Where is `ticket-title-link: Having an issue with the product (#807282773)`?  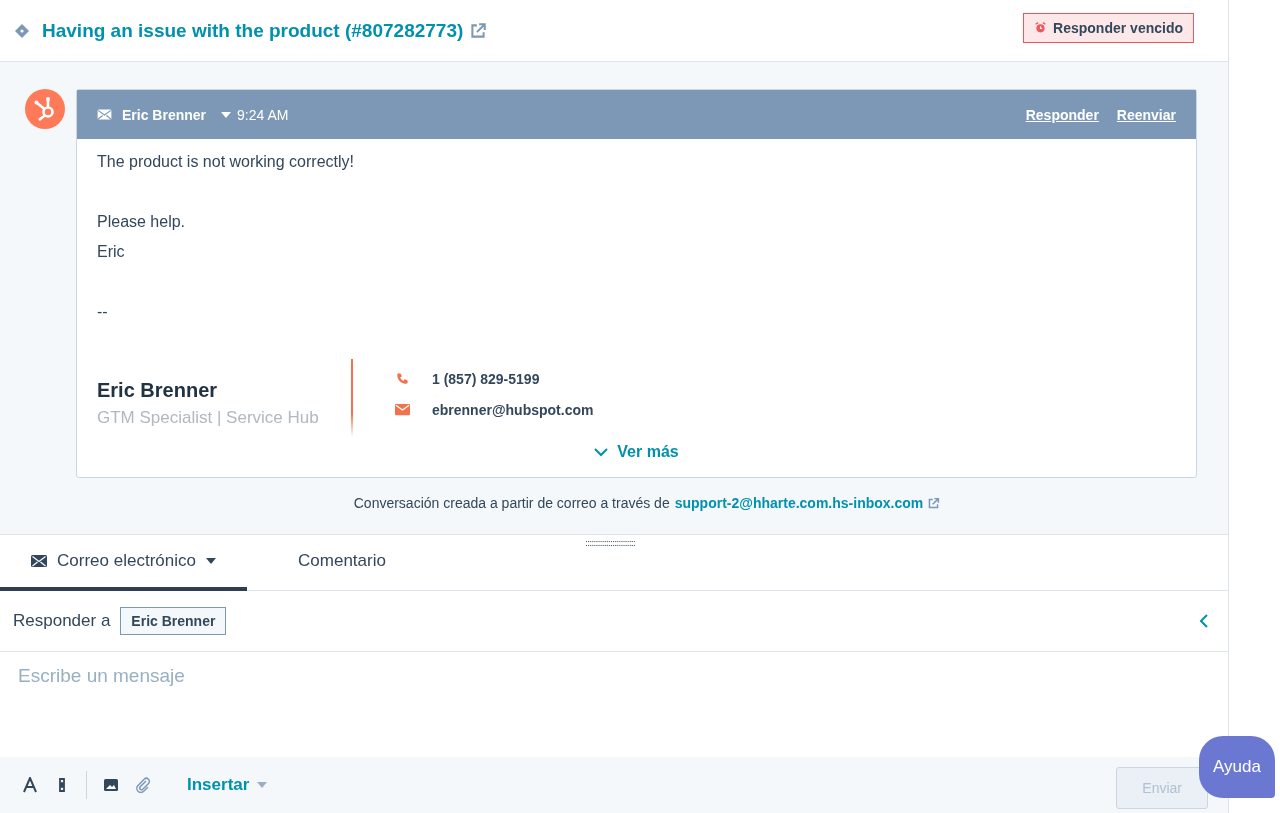 ticket-title-link: Having an issue with the product (#807282773) is located at coordinates (253, 30).